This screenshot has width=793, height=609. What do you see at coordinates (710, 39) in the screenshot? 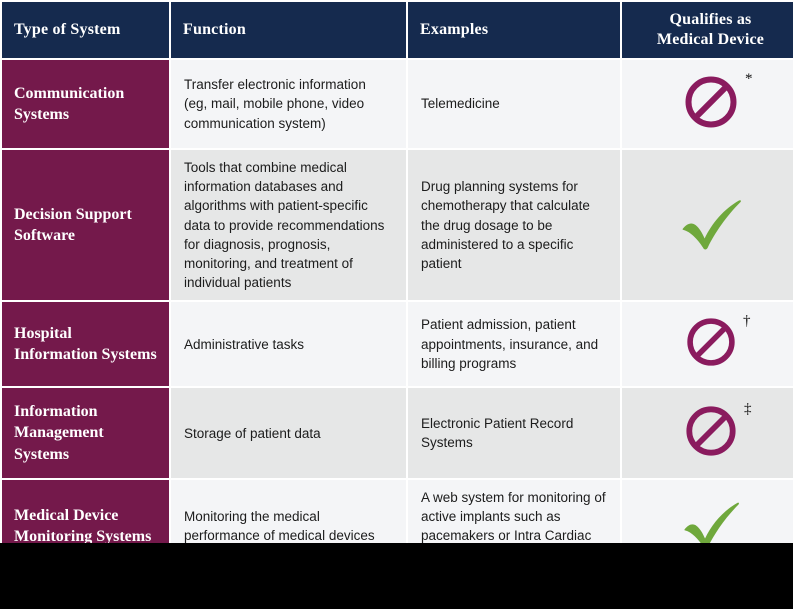
I see `column-header-qualifies-line-2: Medical Device` at bounding box center [710, 39].